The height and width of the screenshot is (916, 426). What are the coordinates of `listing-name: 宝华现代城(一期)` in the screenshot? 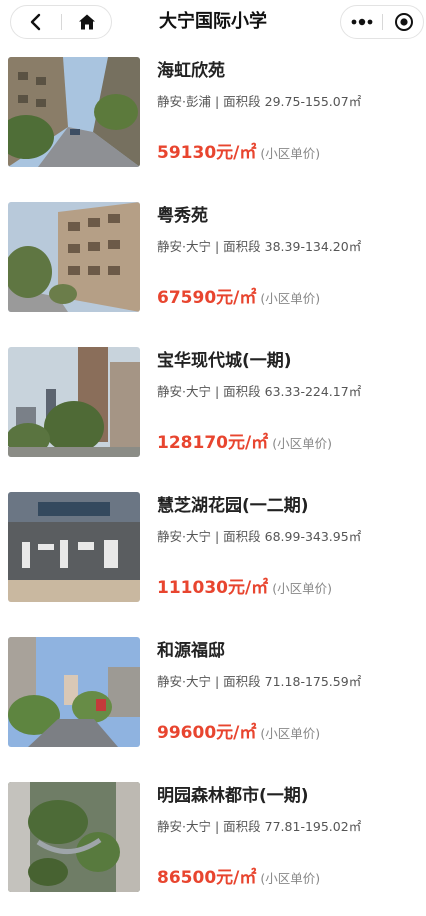 It's located at (224, 361).